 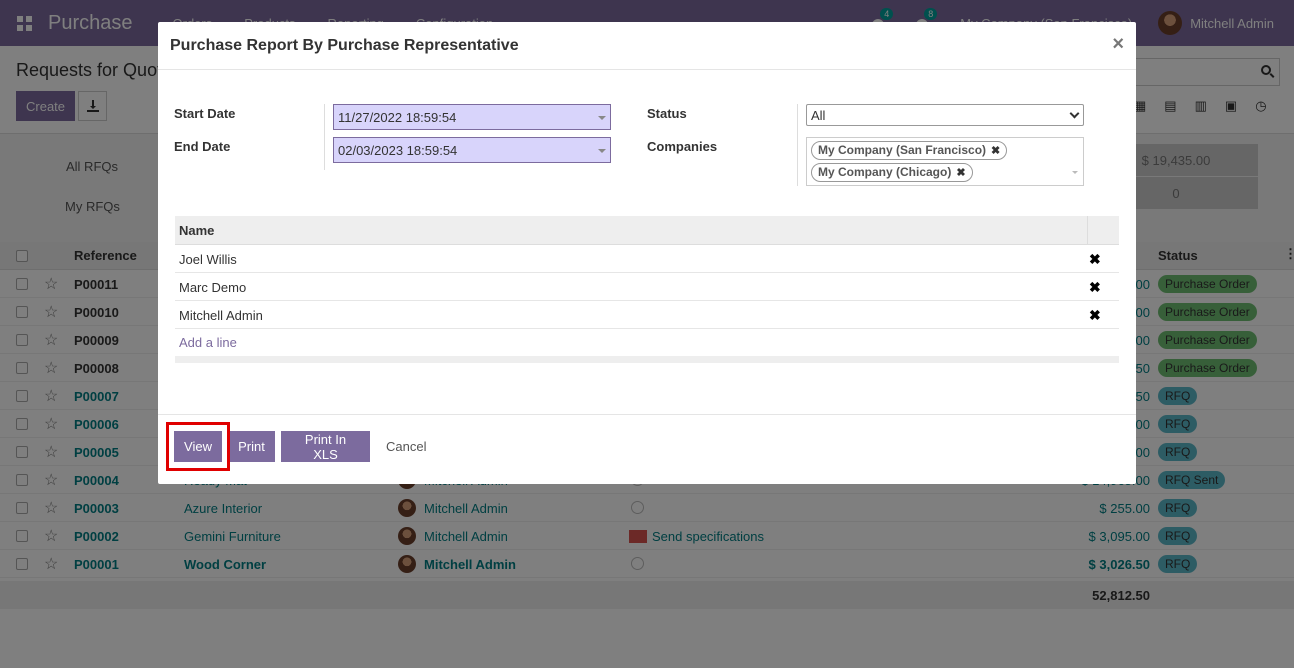 I want to click on header-name: Name, so click(x=196, y=230).